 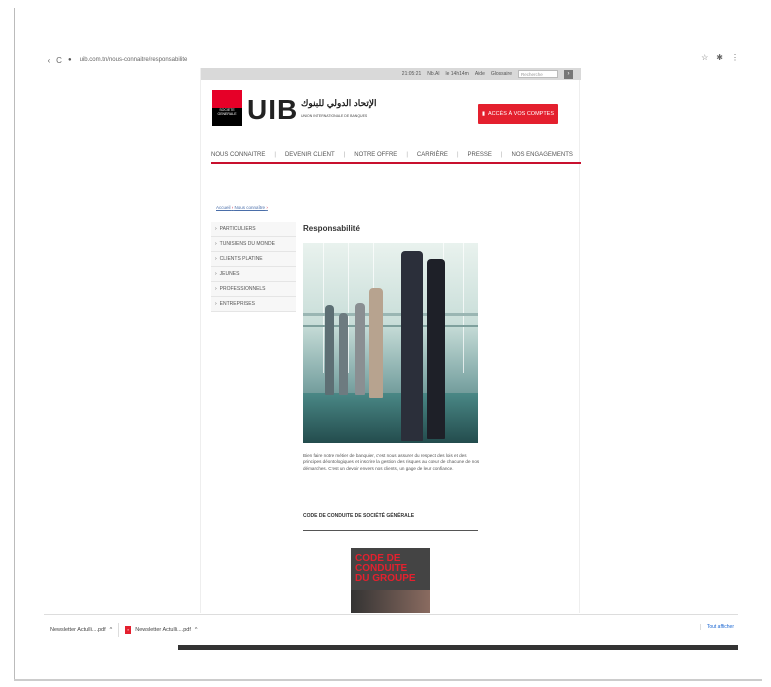 I want to click on star-icon: ☆, so click(x=704, y=57).